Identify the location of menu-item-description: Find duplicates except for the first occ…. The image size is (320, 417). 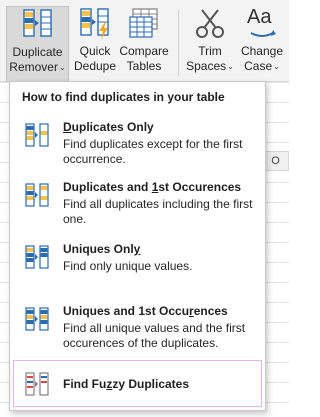
(153, 151).